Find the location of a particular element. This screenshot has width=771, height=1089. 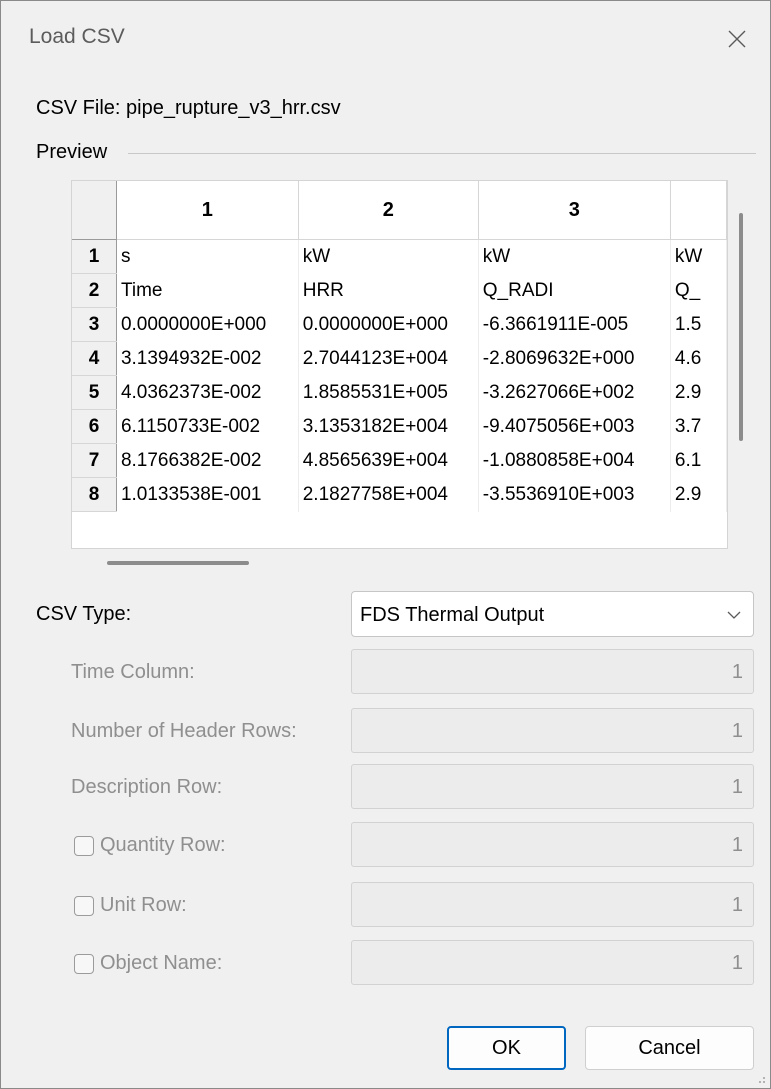

table-cell: -6.3661911E-005 is located at coordinates (574, 324).